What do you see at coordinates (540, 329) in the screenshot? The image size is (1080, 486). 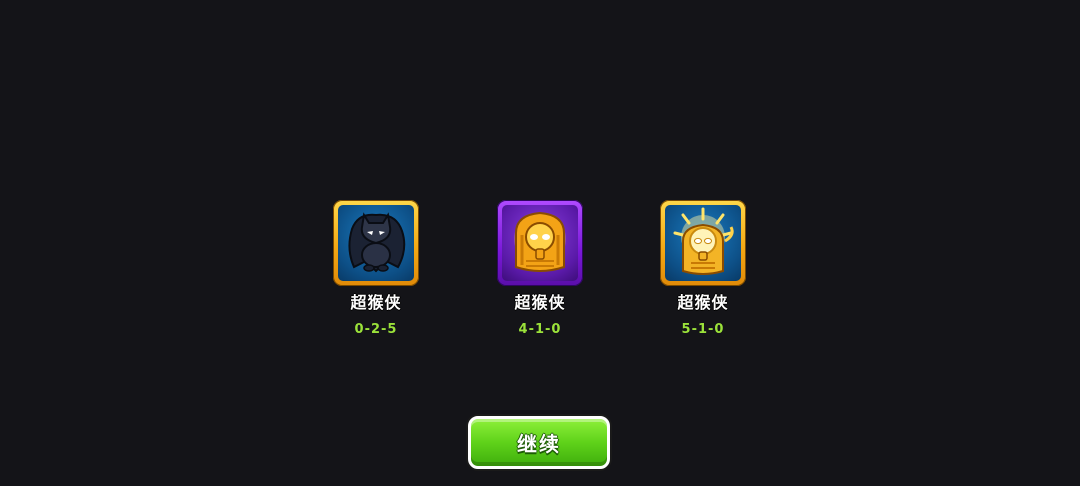 I see `upgrade-path: 4-1-0` at bounding box center [540, 329].